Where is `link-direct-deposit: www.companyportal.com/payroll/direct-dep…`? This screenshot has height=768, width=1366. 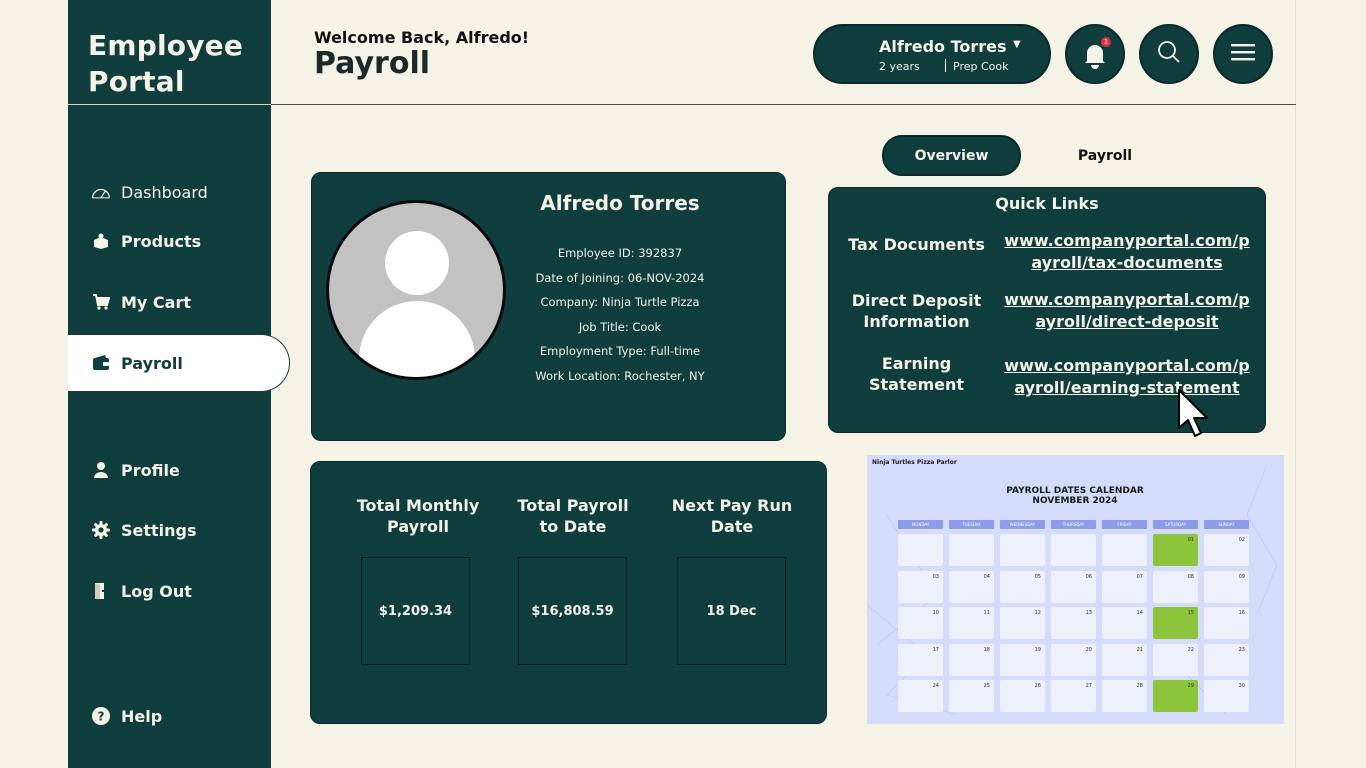 link-direct-deposit: www.companyportal.com/payroll/direct-dep… is located at coordinates (1127, 311).